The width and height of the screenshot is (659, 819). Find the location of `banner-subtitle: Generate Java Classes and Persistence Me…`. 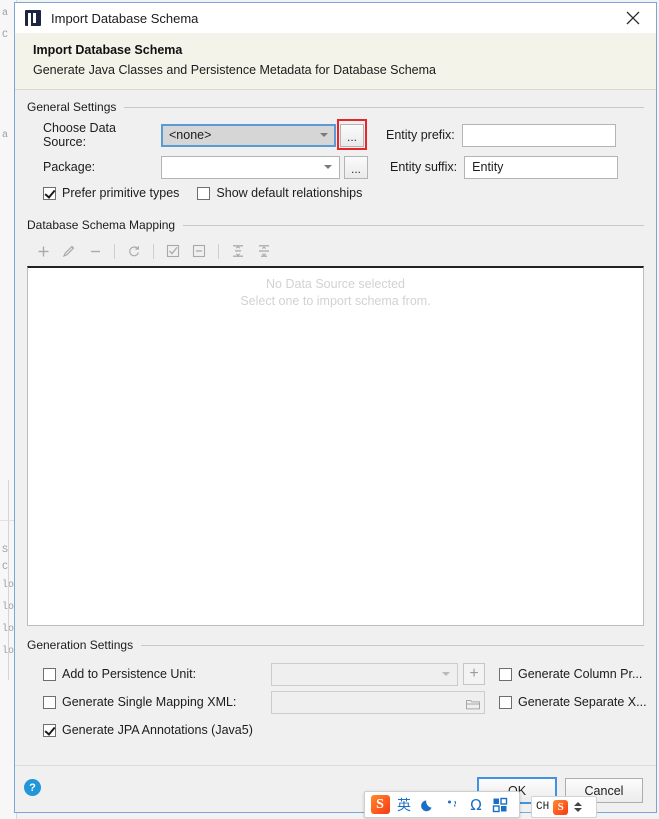

banner-subtitle: Generate Java Classes and Persistence Me… is located at coordinates (234, 70).